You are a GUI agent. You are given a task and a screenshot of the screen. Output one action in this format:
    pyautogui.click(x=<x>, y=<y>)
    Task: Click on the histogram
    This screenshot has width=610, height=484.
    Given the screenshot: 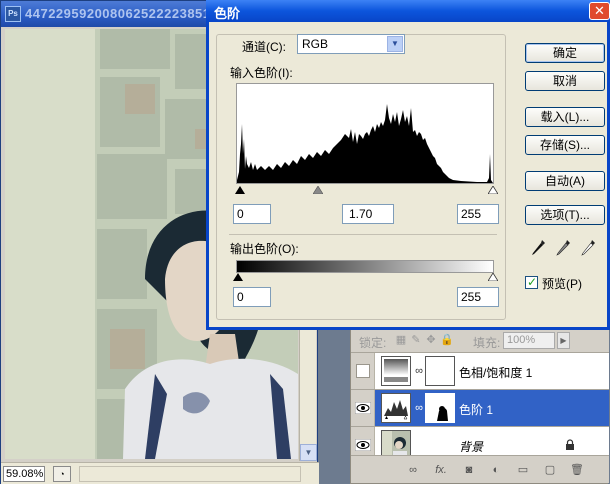 What is the action you would take?
    pyautogui.click(x=365, y=133)
    